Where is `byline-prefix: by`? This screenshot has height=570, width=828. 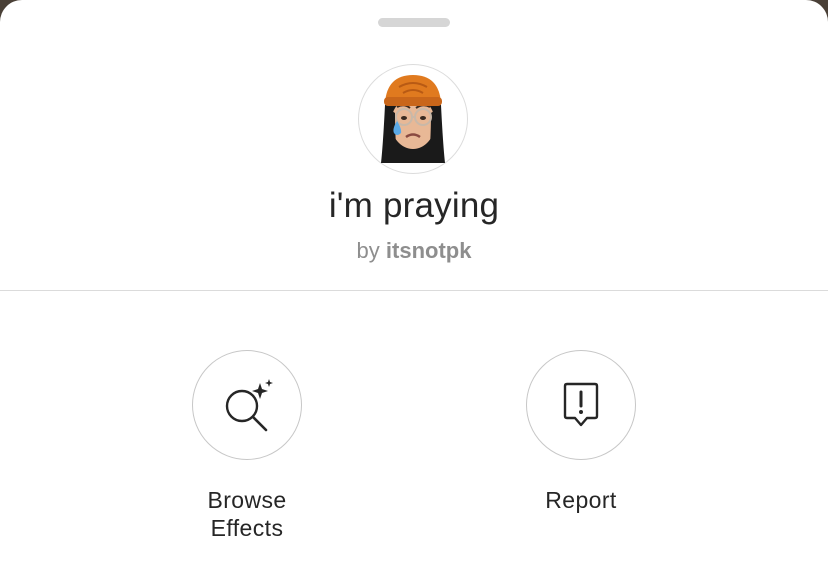
byline-prefix: by is located at coordinates (368, 250).